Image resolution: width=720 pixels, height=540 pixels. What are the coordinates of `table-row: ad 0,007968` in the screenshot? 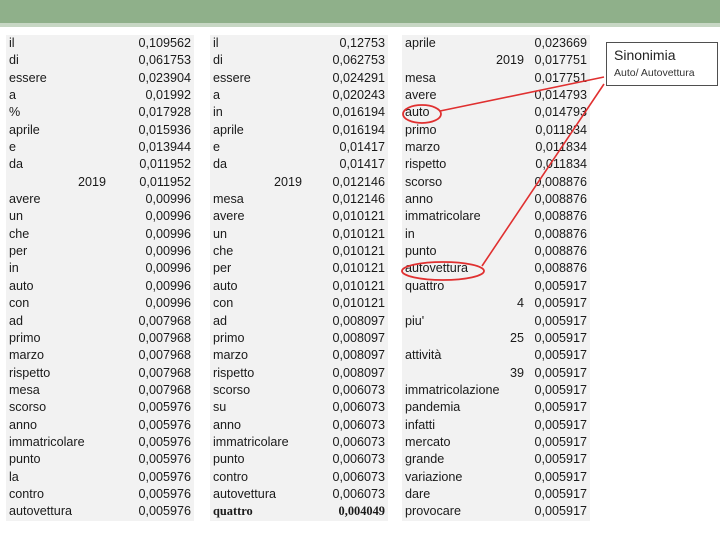 It's located at (100, 321).